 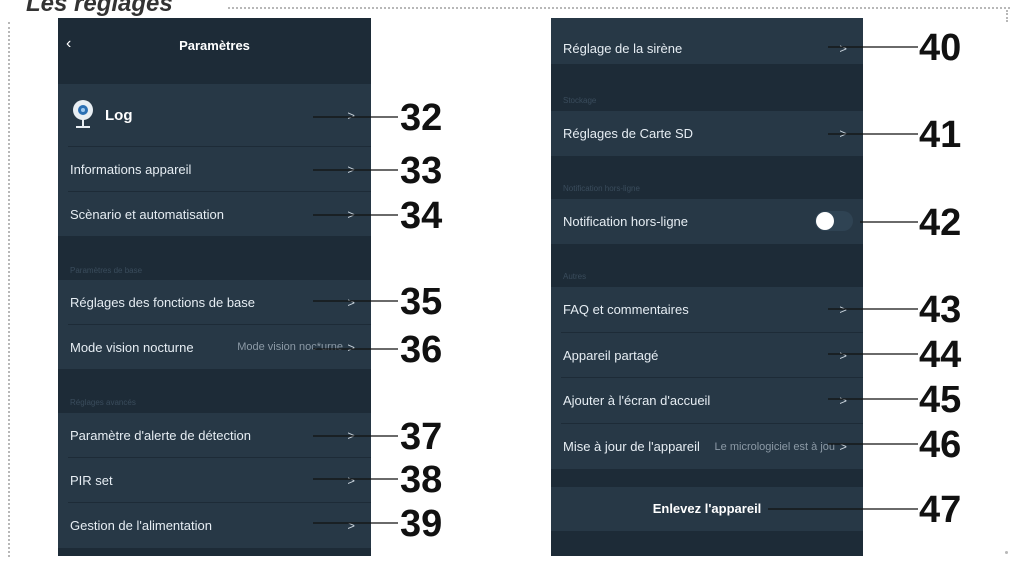 What do you see at coordinates (940, 223) in the screenshot?
I see `callout-42: 42` at bounding box center [940, 223].